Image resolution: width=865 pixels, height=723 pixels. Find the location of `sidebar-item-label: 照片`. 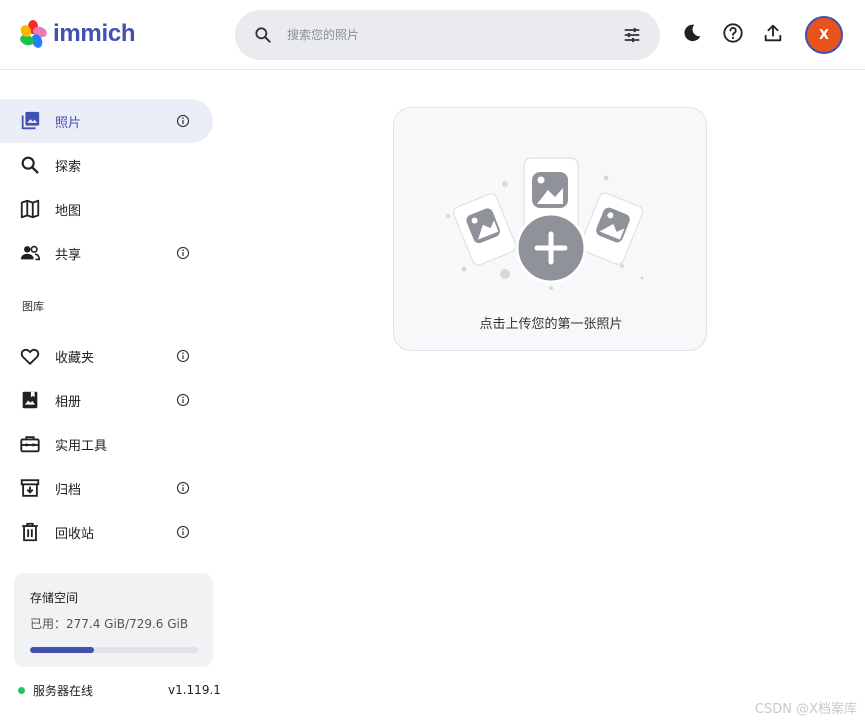

sidebar-item-label: 照片 is located at coordinates (68, 123).